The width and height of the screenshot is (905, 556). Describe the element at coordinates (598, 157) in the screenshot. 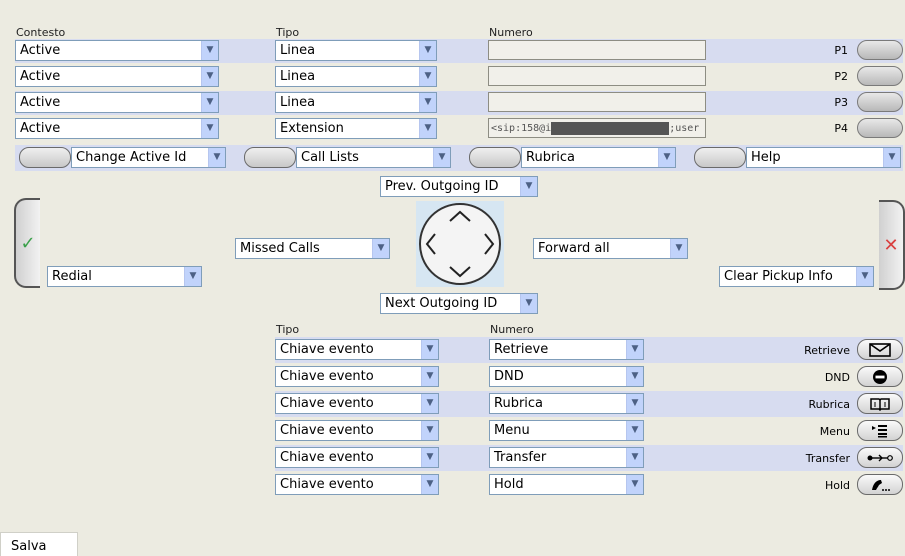

I see `softkey-select: Rubrica ▼` at that location.